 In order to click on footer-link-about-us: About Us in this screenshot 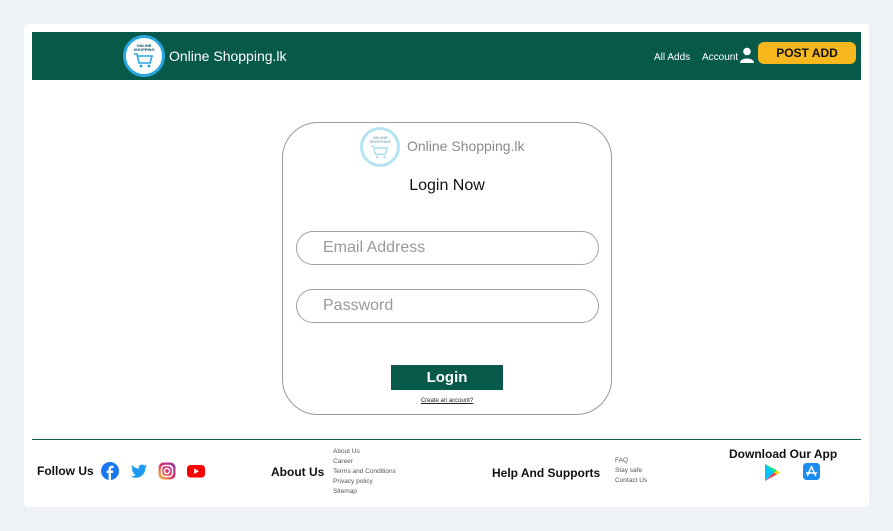, I will do `click(364, 452)`.